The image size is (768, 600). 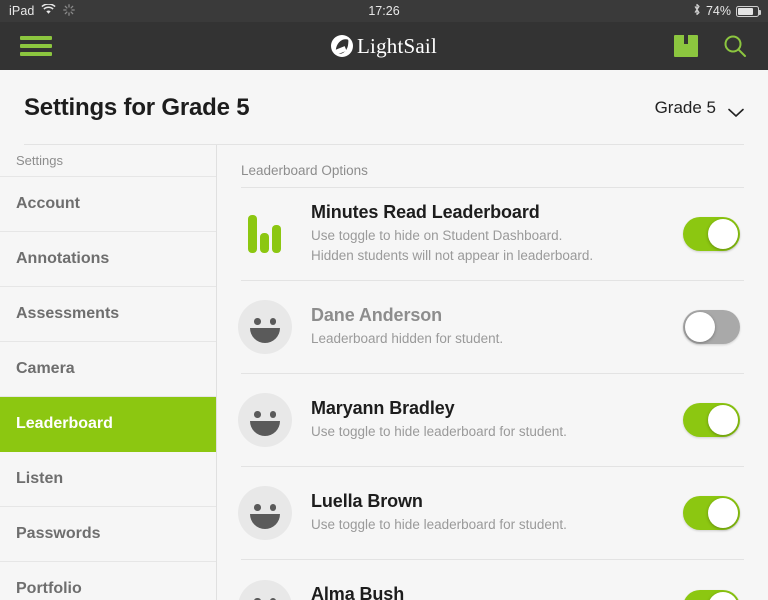 What do you see at coordinates (342, 46) in the screenshot?
I see `lightsail-logo-icon` at bounding box center [342, 46].